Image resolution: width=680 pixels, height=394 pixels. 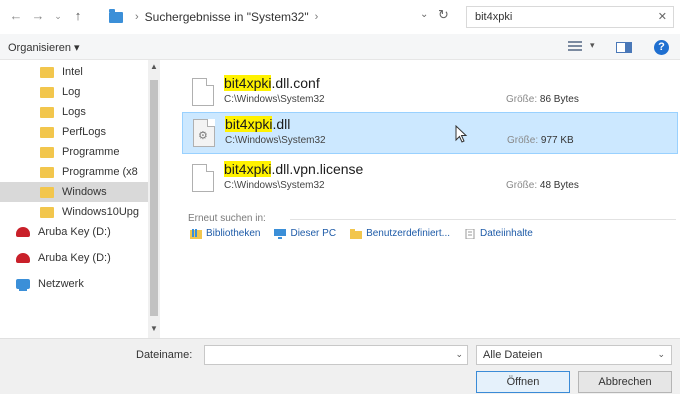 I want to click on link-label: Bibliotheken, so click(x=233, y=233).